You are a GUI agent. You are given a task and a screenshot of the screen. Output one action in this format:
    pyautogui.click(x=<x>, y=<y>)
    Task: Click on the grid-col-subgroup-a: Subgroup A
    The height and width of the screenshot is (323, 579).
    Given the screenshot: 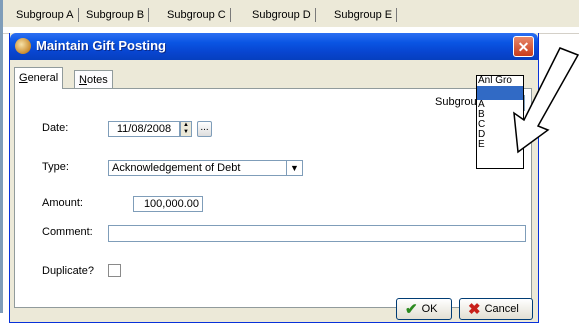 What is the action you would take?
    pyautogui.click(x=45, y=15)
    